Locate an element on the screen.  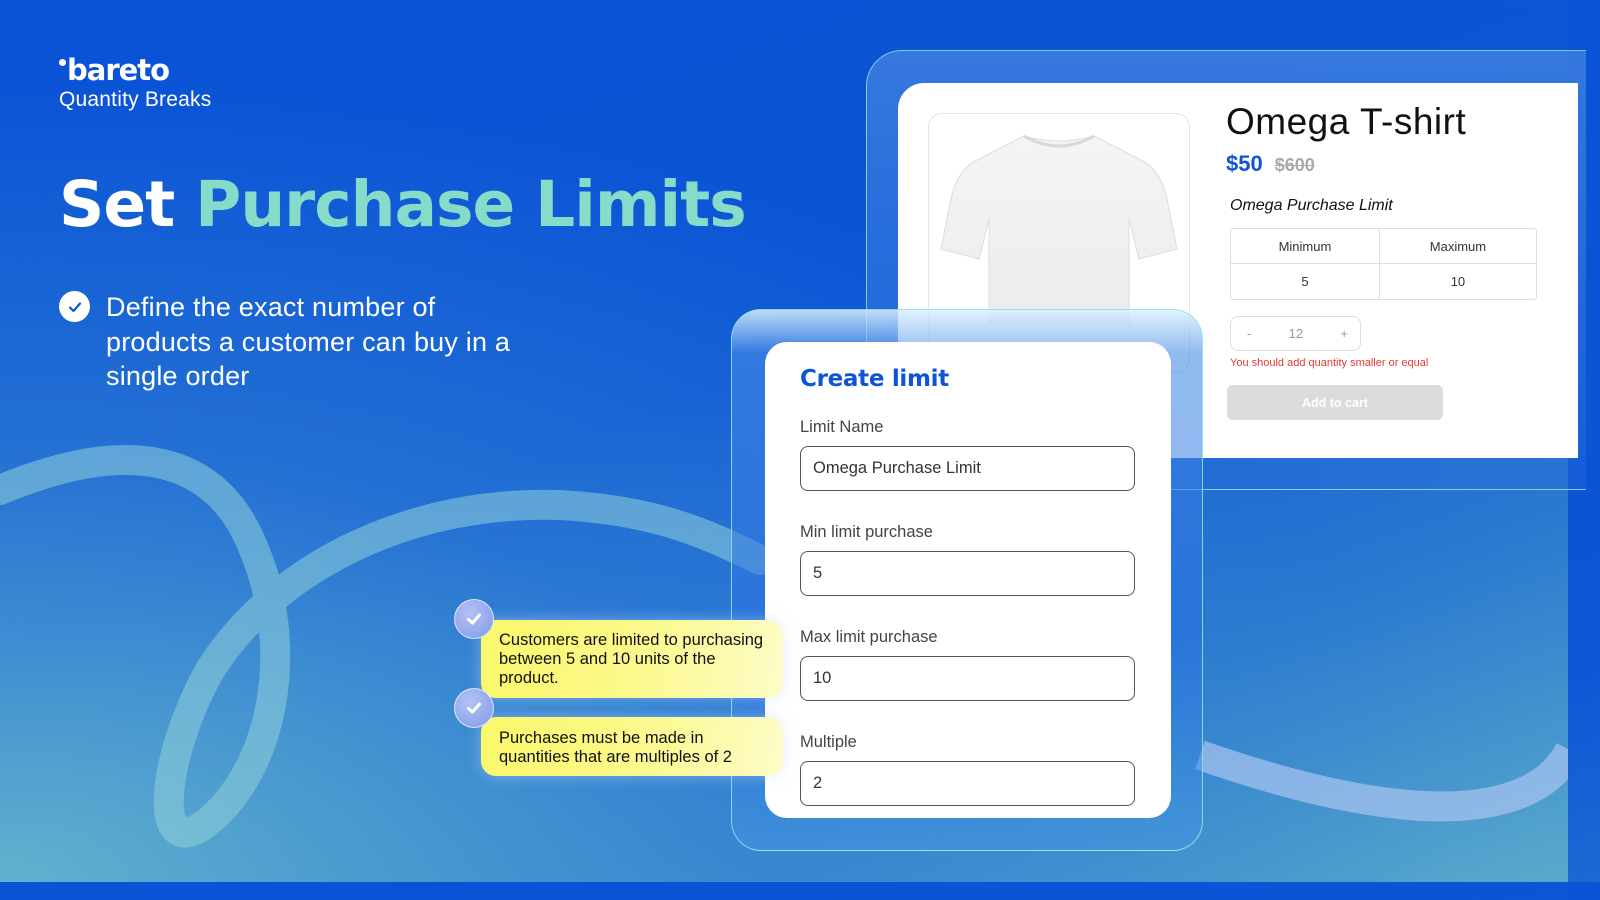
sale-price: $50 is located at coordinates (1244, 163).